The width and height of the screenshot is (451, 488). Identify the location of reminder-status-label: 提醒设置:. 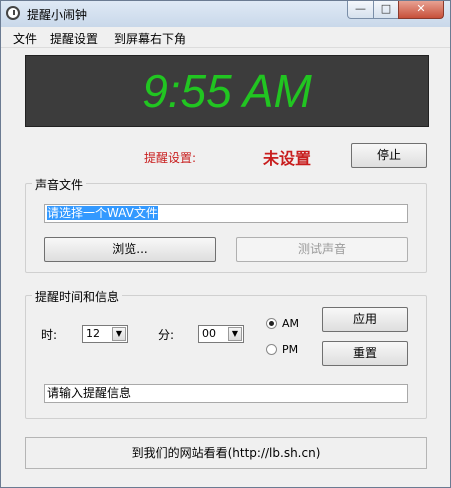
(170, 158).